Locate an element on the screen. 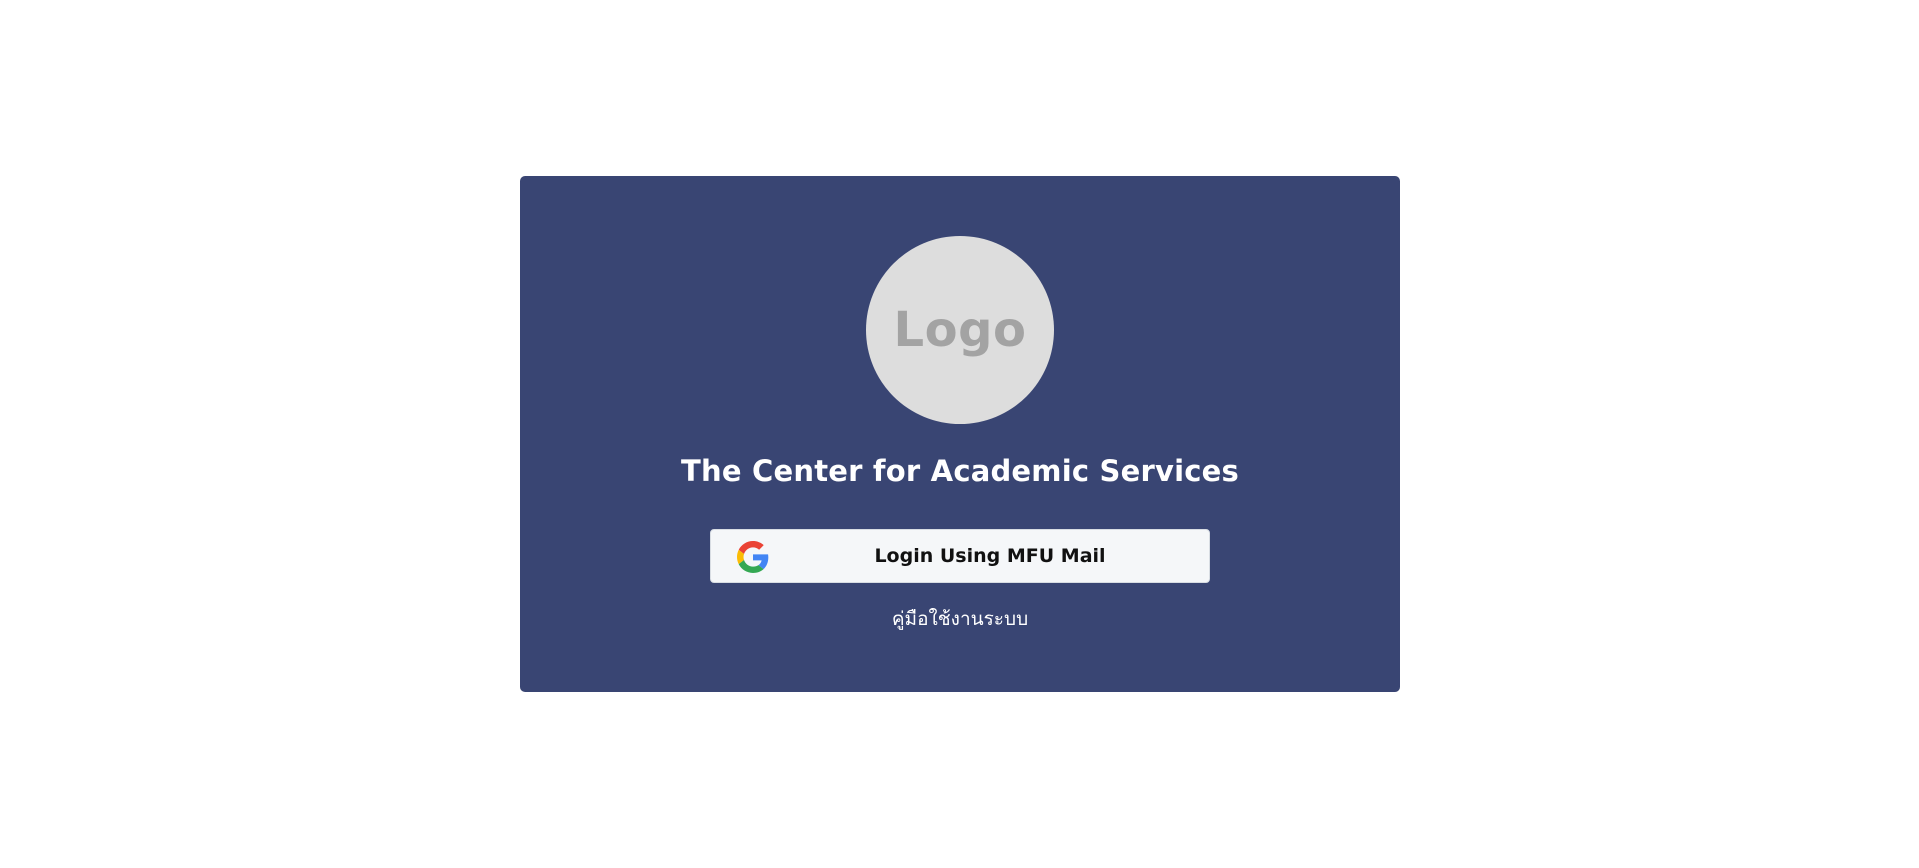 The image size is (1919, 868). logo-text: Logo is located at coordinates (960, 330).